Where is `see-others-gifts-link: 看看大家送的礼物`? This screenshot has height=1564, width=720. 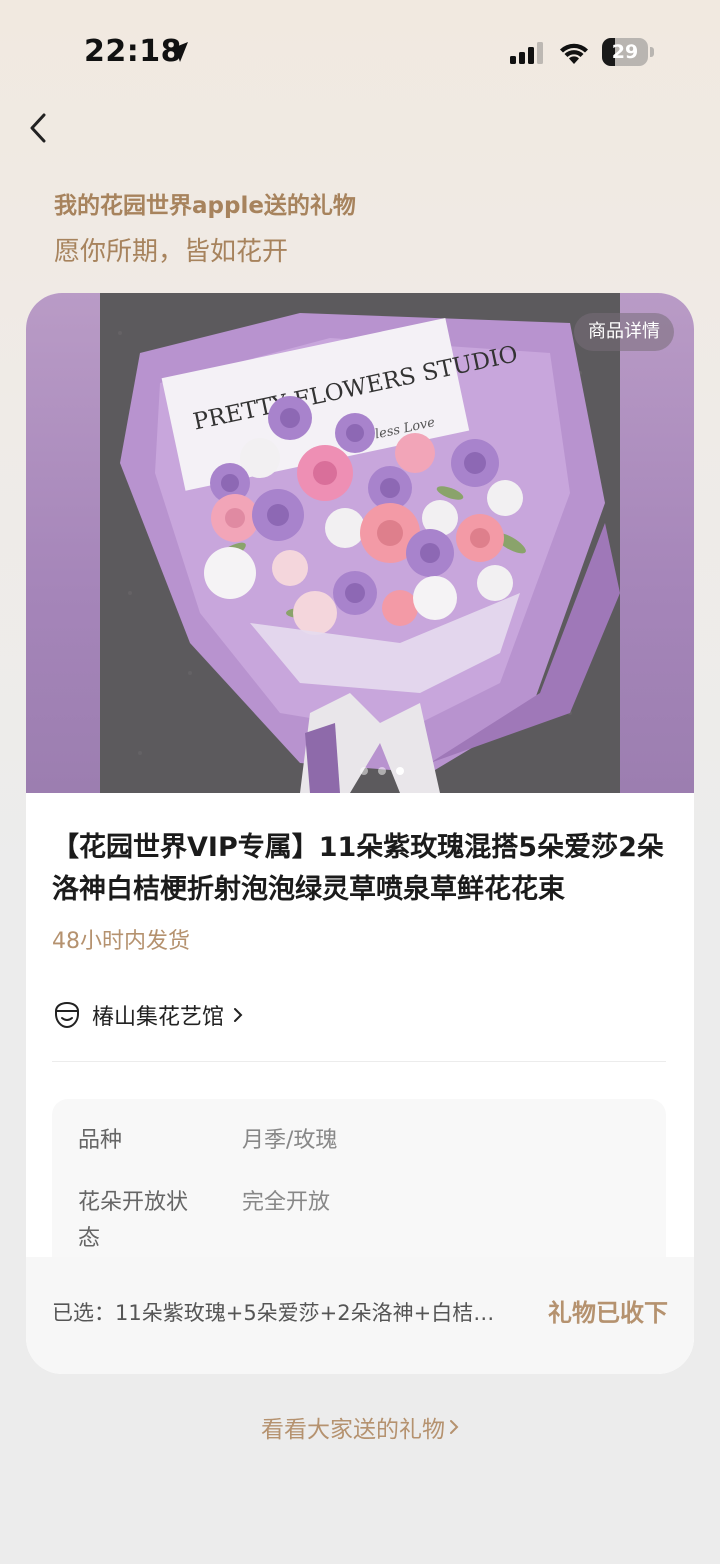
see-others-gifts-link: 看看大家送的礼物 is located at coordinates (360, 1427).